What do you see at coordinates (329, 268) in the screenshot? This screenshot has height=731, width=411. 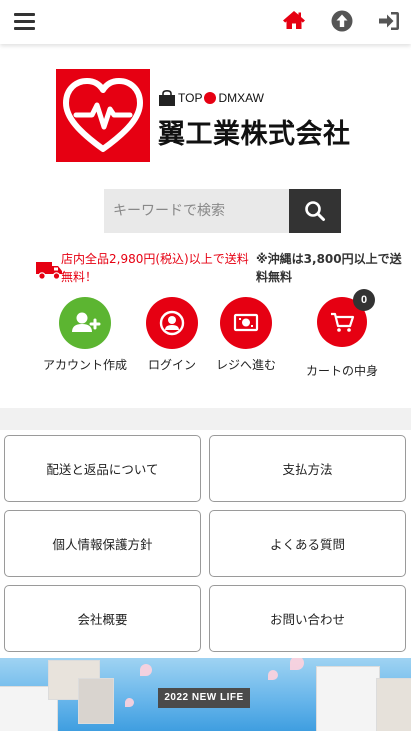 I see `okinawa-shipping-note: ※沖縄は3,800円以上で送料無料` at bounding box center [329, 268].